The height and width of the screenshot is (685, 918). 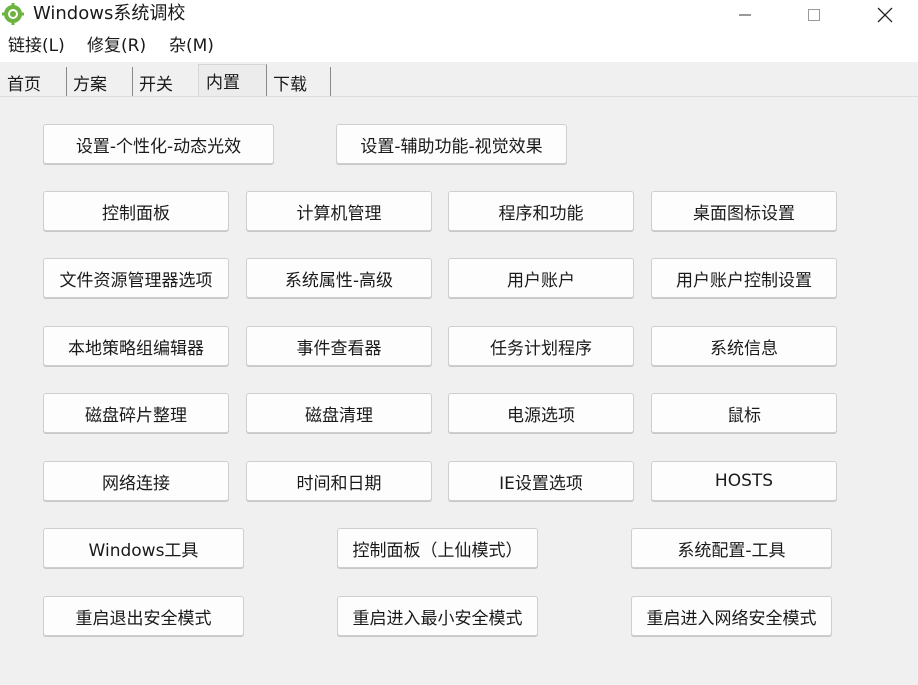 I want to click on menu-misc: 杂(M), so click(x=191, y=46).